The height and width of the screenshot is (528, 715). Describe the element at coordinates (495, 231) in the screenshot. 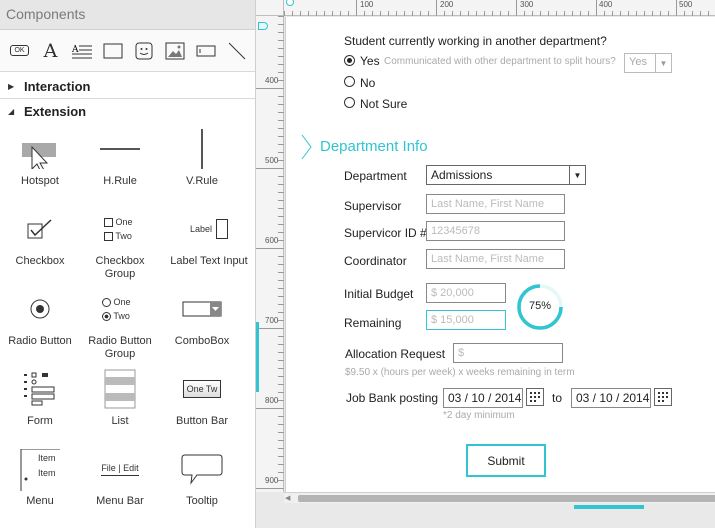

I see `supervisor-id-input: 12345678` at that location.